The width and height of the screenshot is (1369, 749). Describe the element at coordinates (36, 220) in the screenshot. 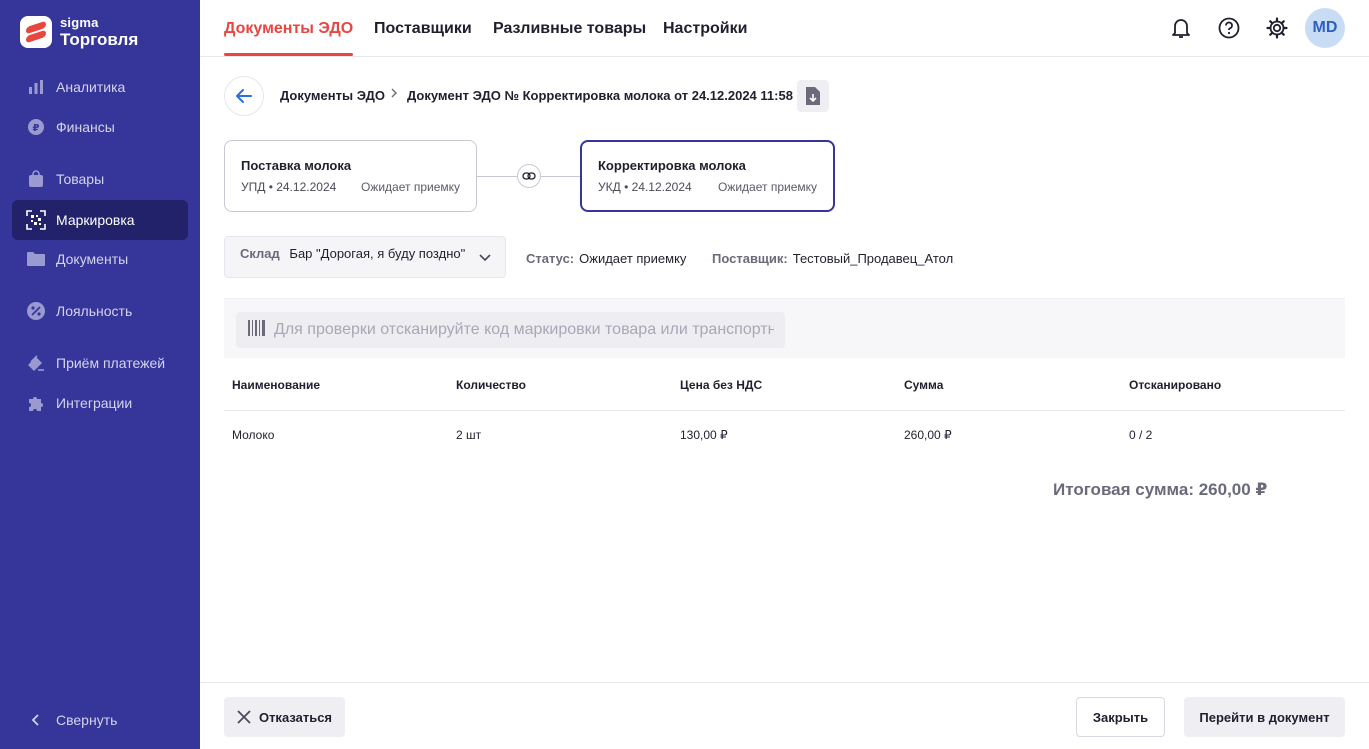

I see `datamatrix-scan-icon` at that location.